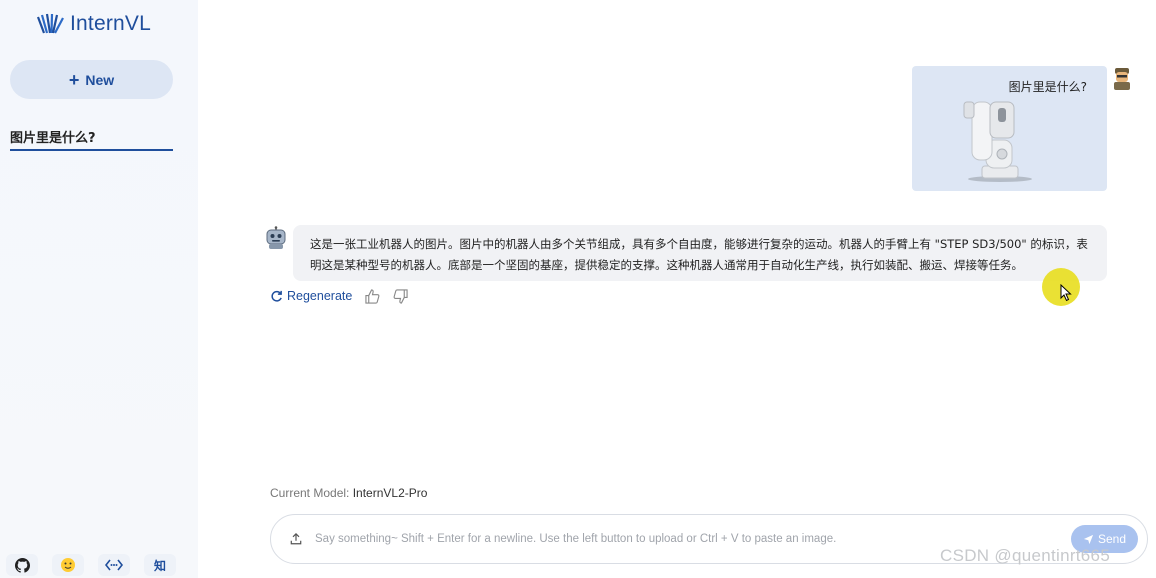 This screenshot has height=578, width=1156. Describe the element at coordinates (74, 79) in the screenshot. I see `plus-icon: +` at that location.